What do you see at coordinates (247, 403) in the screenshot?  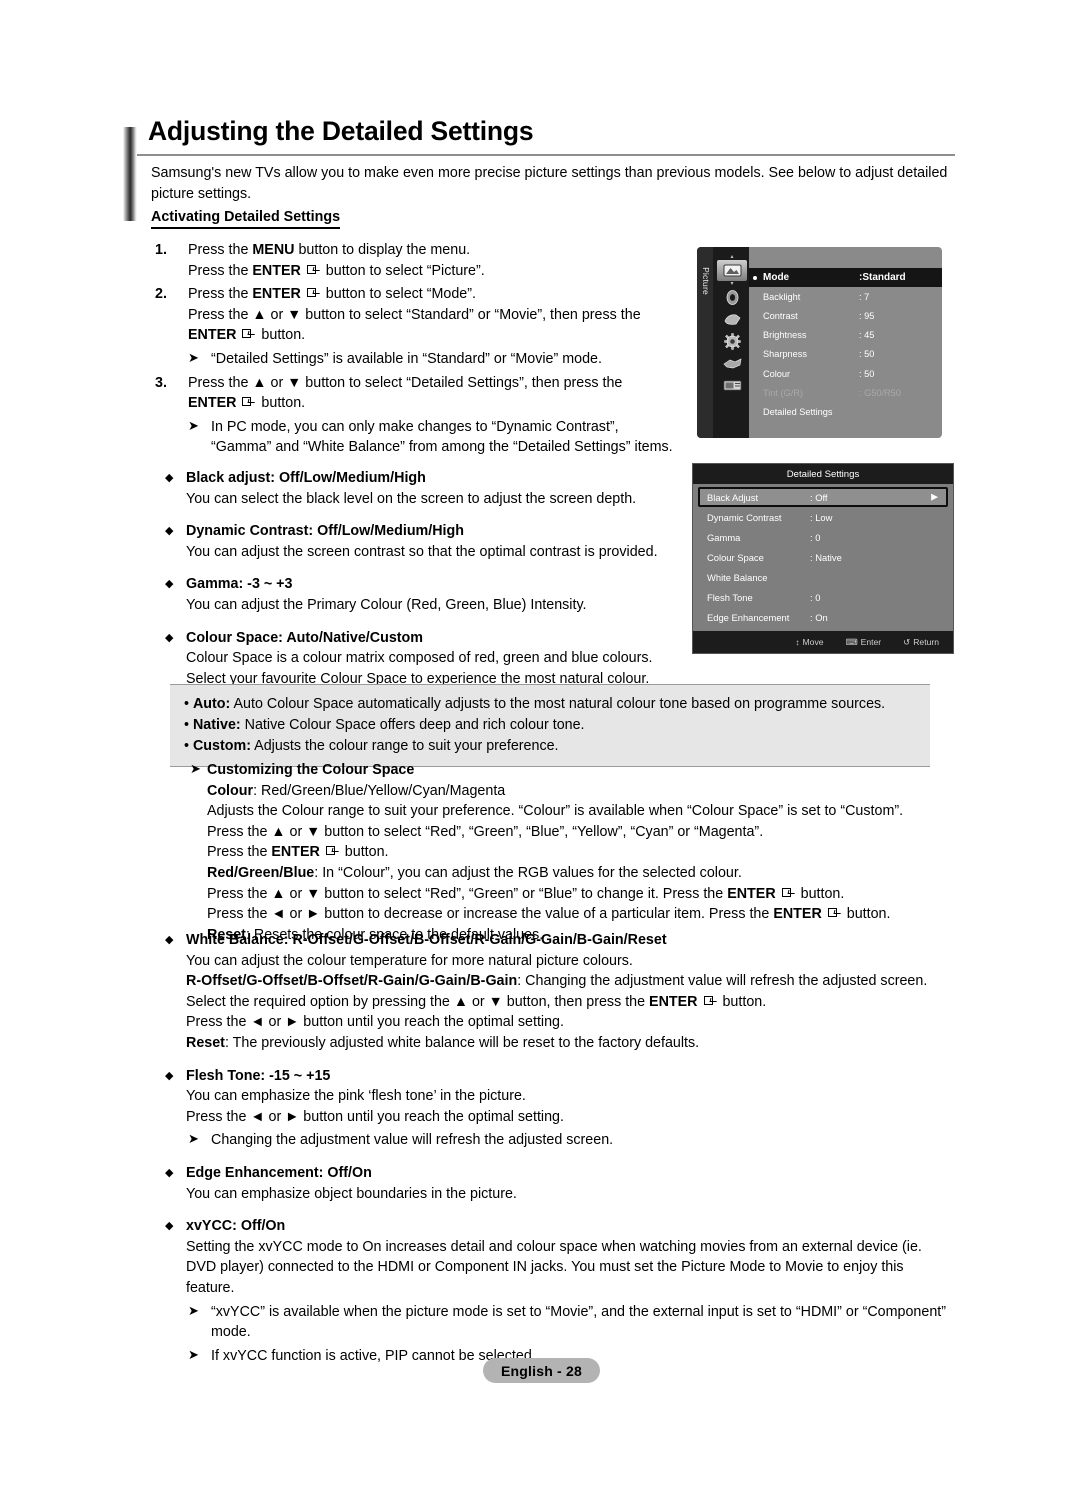 I see `step-line: ENTER button.` at bounding box center [247, 403].